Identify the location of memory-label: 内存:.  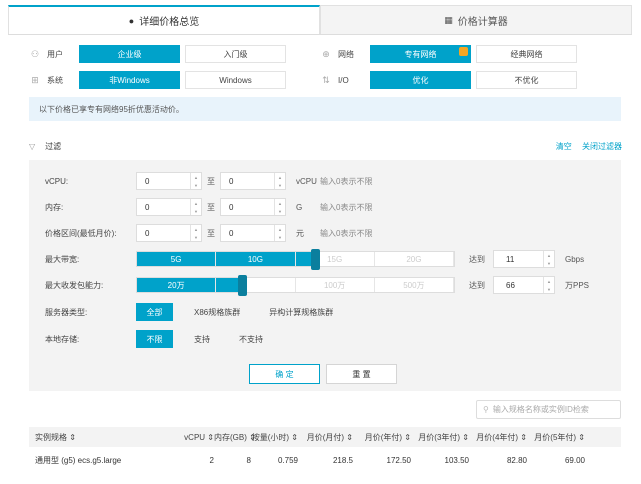
(54, 207).